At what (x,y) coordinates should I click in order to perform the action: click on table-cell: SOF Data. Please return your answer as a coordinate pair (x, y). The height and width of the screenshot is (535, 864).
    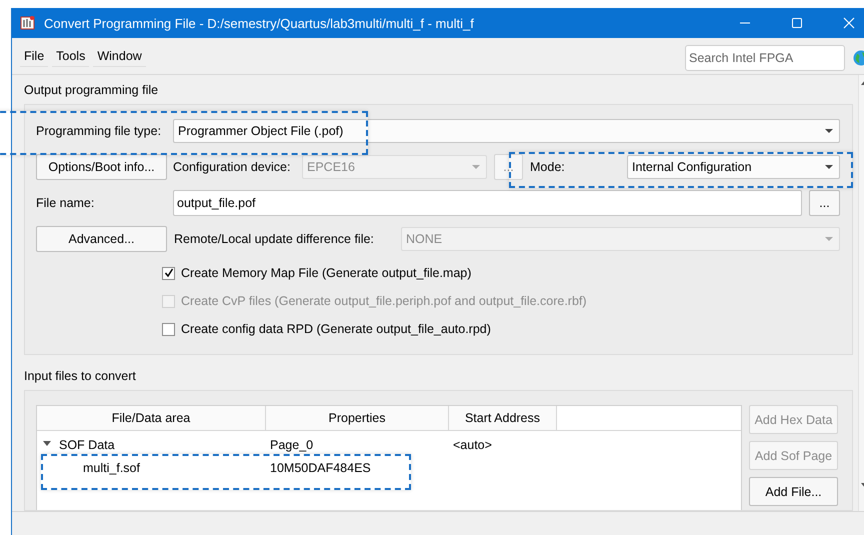
    Looking at the image, I should click on (87, 445).